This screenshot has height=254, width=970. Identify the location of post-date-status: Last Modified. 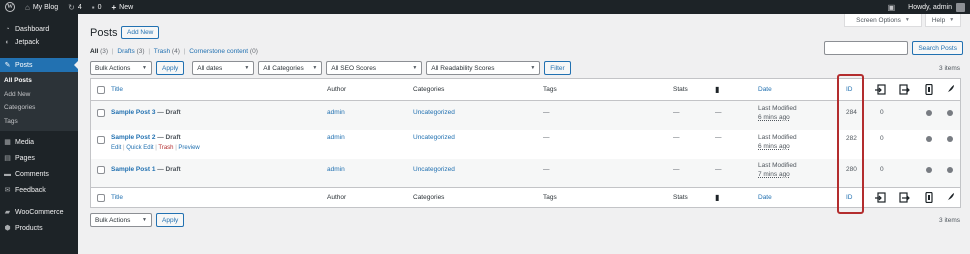
(777, 108).